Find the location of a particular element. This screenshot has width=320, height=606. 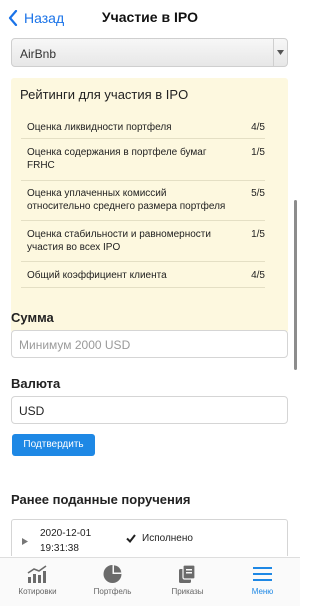

order-status: Исполнено is located at coordinates (167, 538).